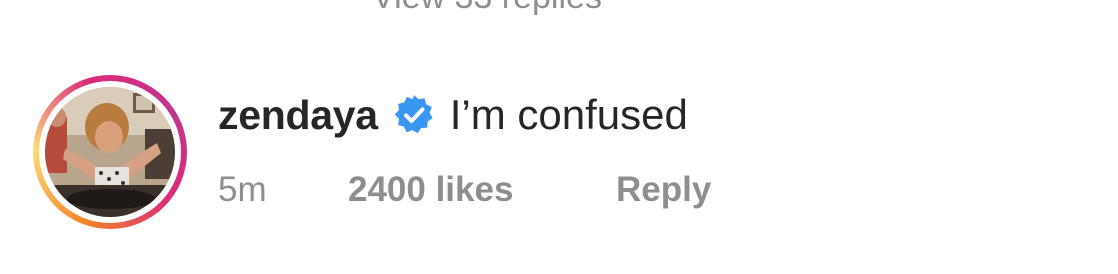  I want to click on verified-badge-icon, so click(414, 115).